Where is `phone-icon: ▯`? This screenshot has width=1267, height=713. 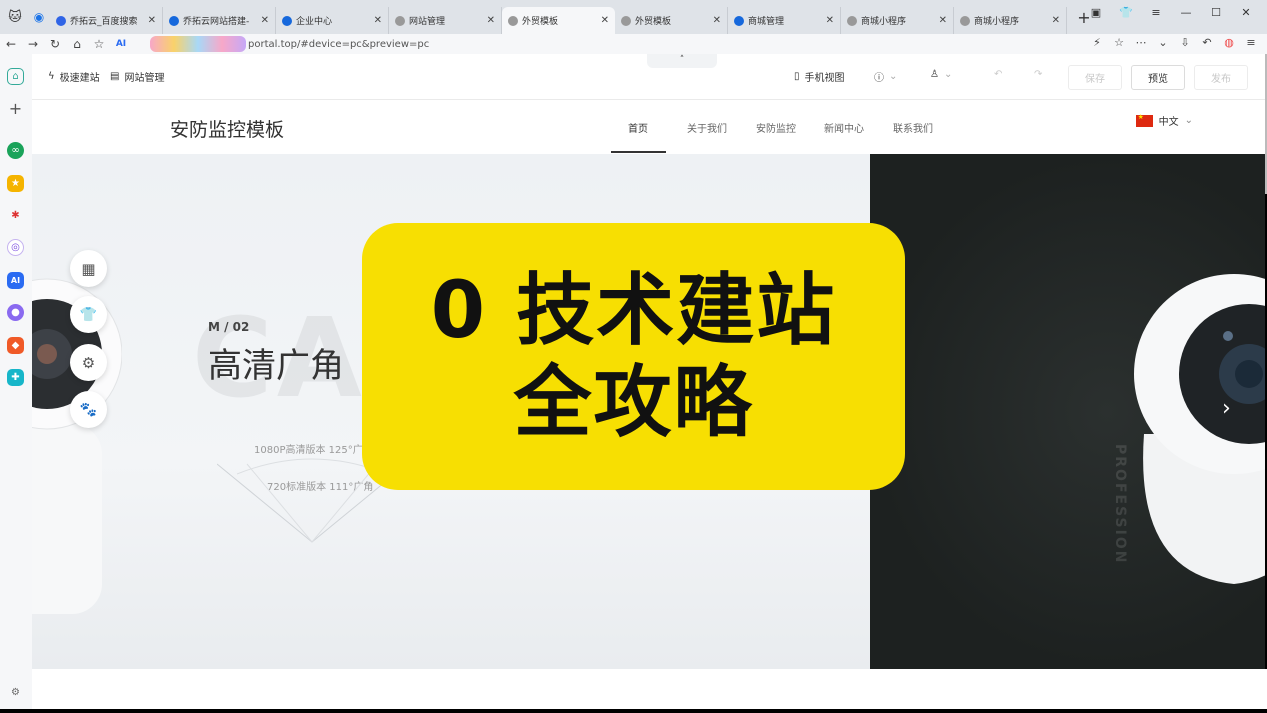 phone-icon: ▯ is located at coordinates (797, 76).